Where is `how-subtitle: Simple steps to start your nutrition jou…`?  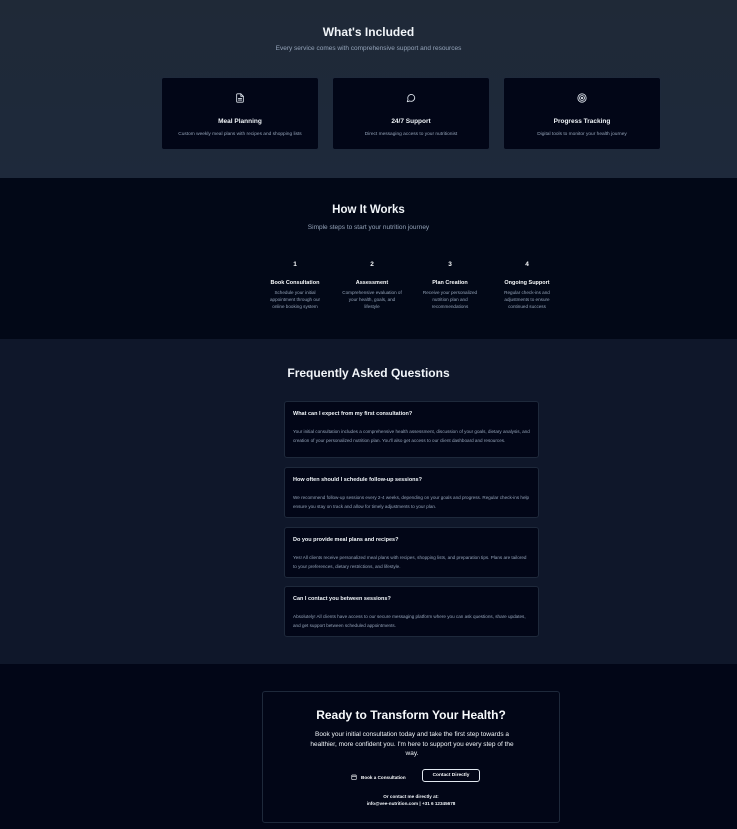
how-subtitle: Simple steps to start your nutrition jou… is located at coordinates (368, 227).